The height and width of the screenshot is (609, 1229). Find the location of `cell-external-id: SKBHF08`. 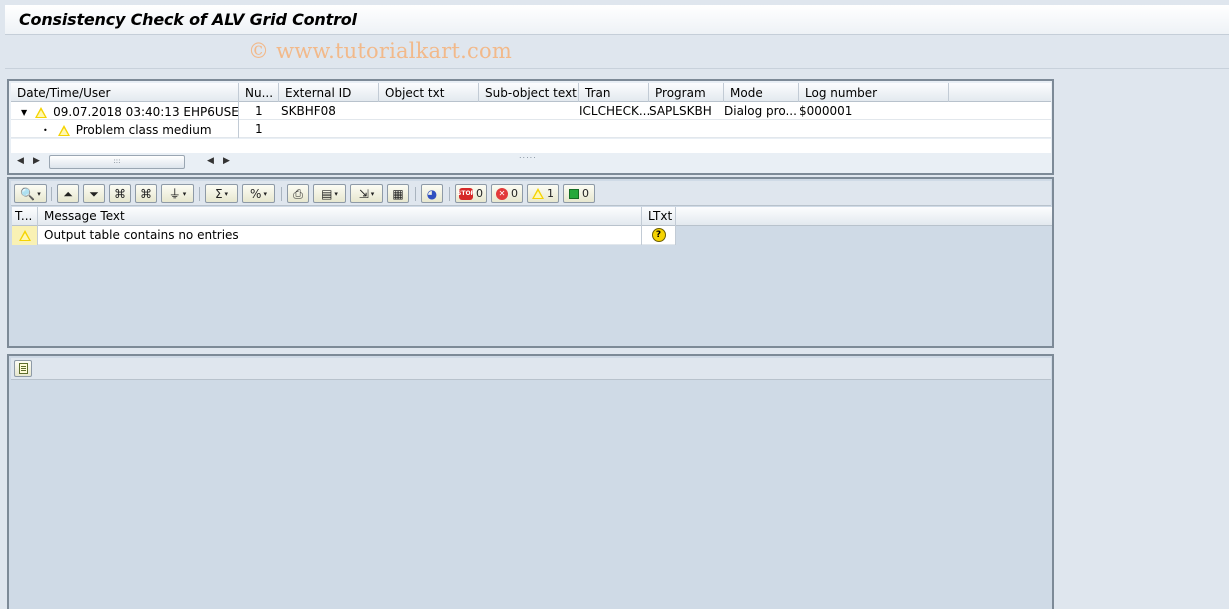

cell-external-id: SKBHF08 is located at coordinates (308, 111).